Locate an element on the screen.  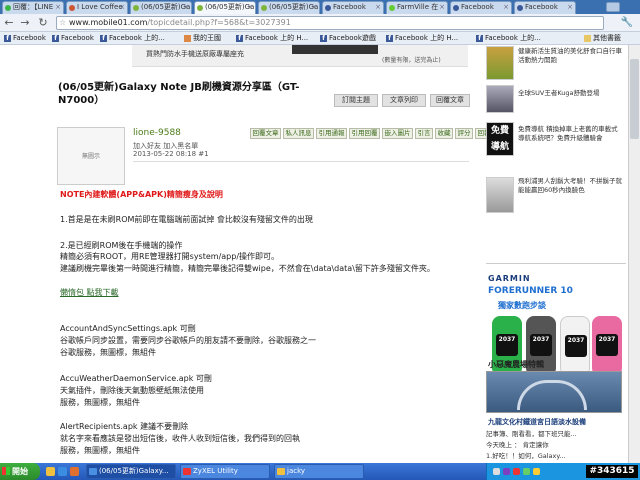
divider is located at coordinates (301, 161).